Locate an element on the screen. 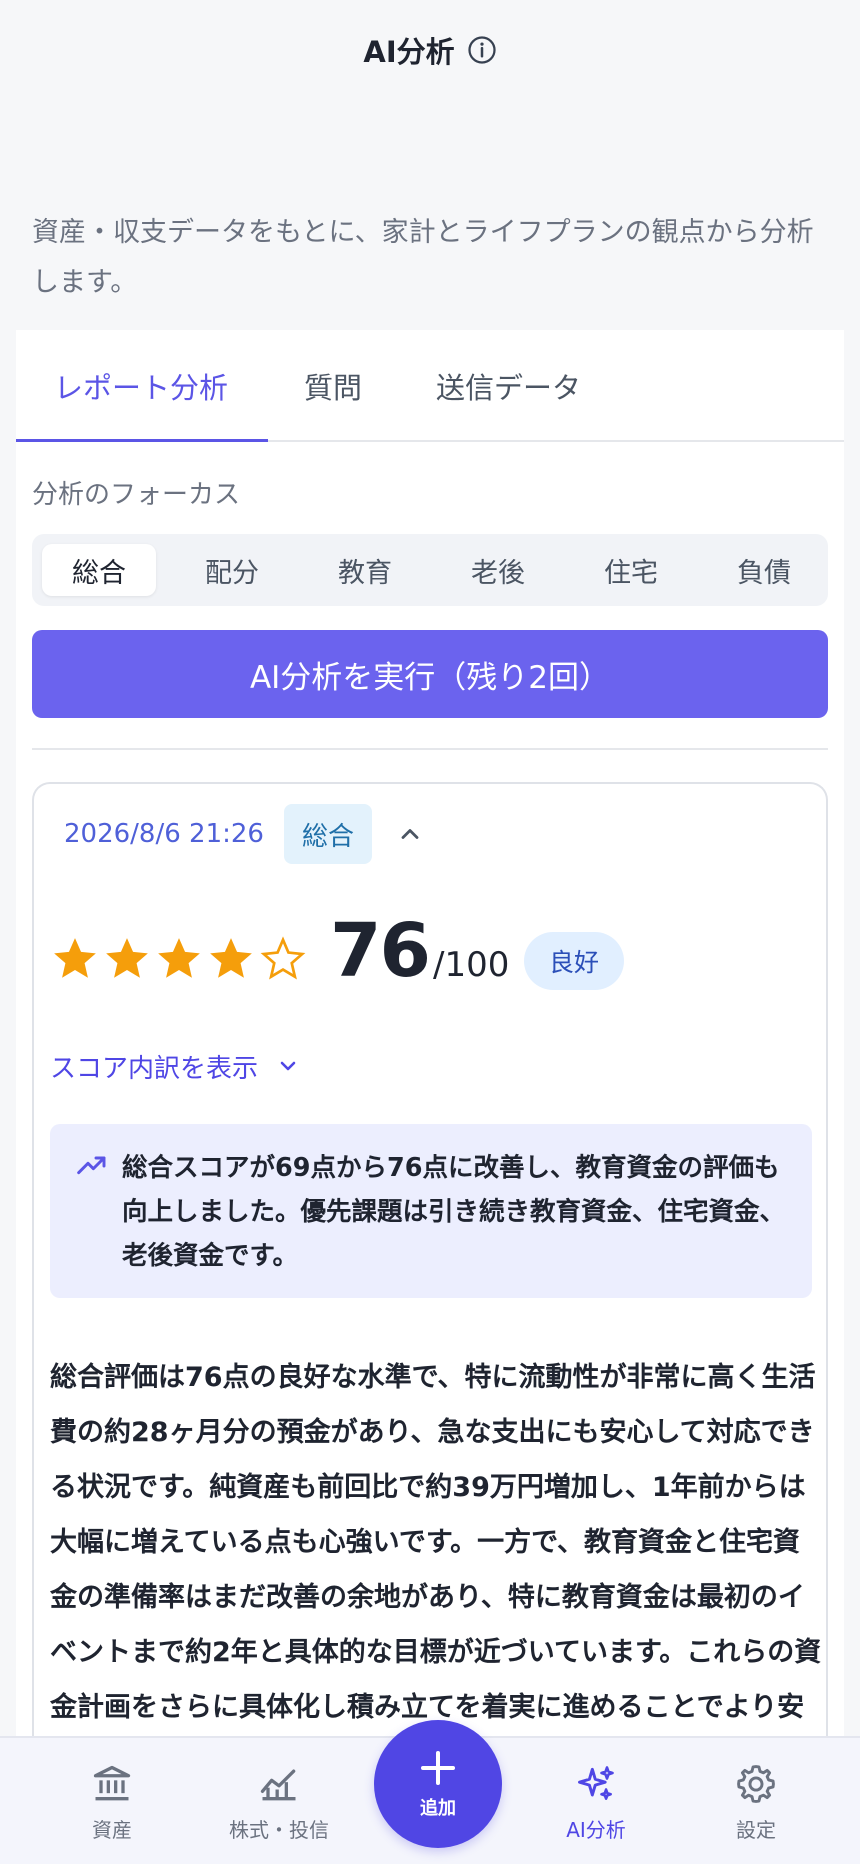  tab-report-analysis: レポート分析 is located at coordinates (141, 386).